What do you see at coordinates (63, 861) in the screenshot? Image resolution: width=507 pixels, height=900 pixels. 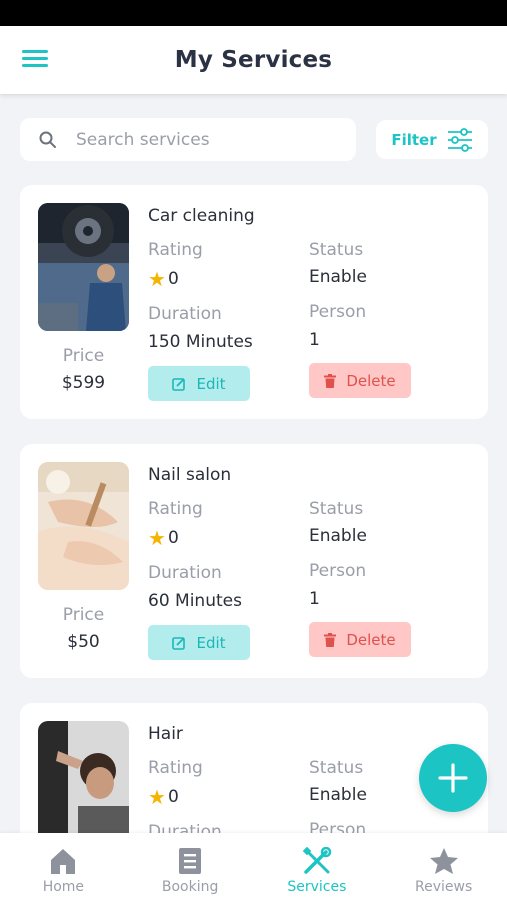 I see `home-icon` at bounding box center [63, 861].